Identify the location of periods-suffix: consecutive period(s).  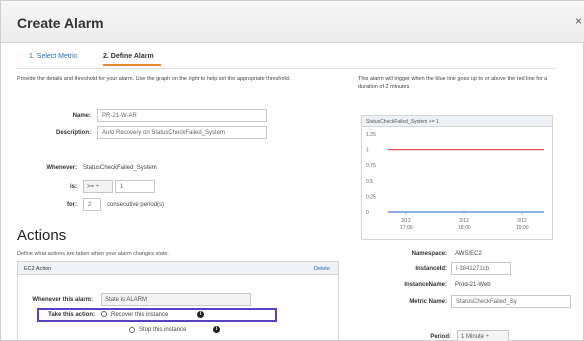
(136, 205).